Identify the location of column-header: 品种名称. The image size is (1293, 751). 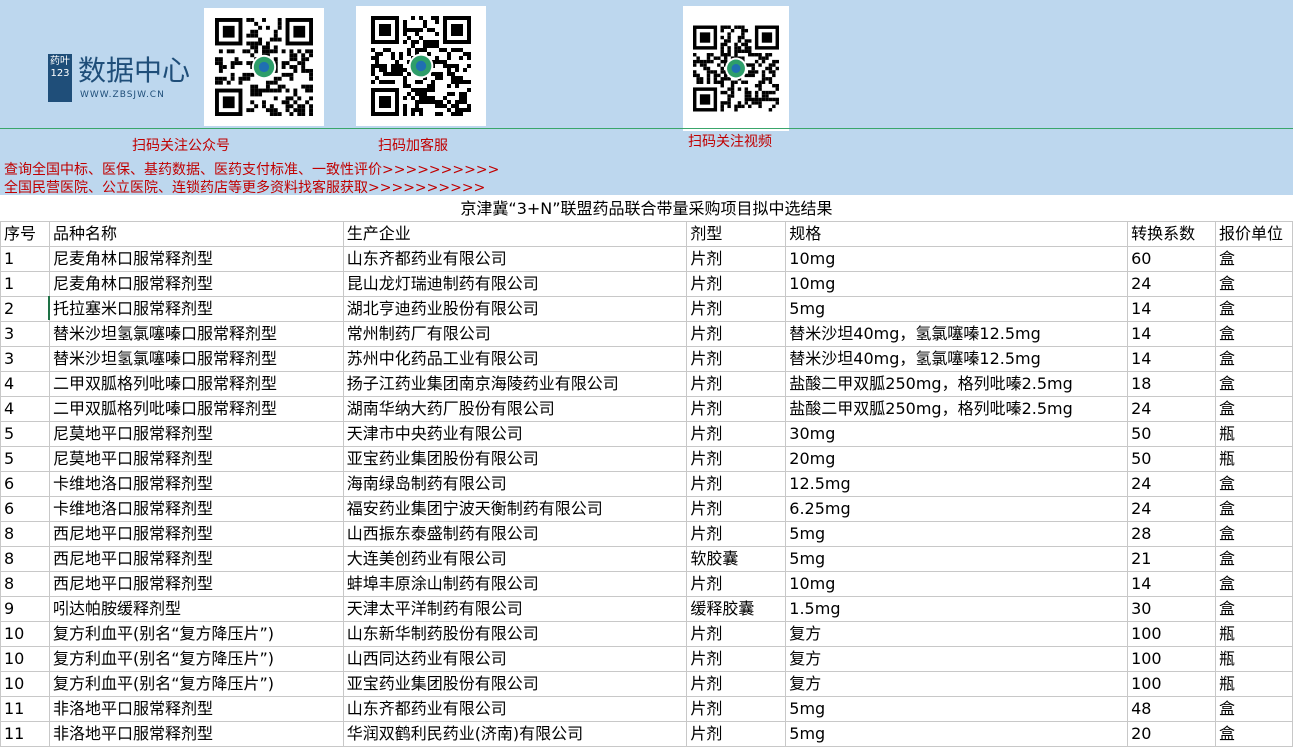
(196, 234).